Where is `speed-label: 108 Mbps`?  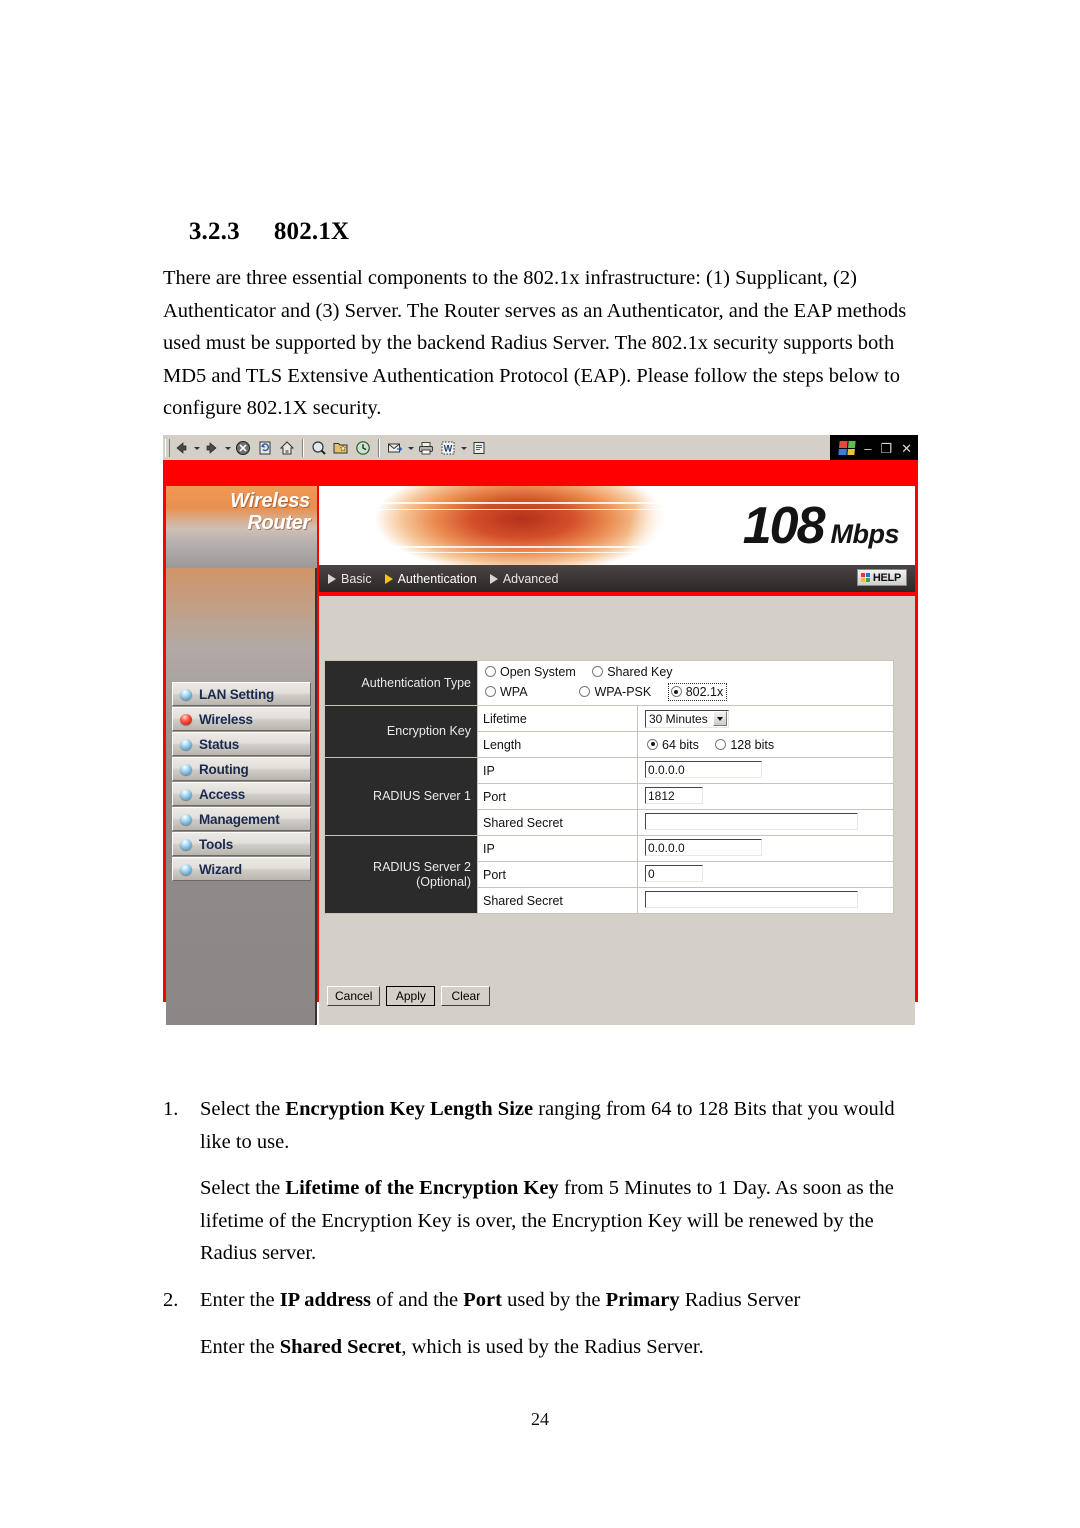 speed-label: 108 Mbps is located at coordinates (821, 526).